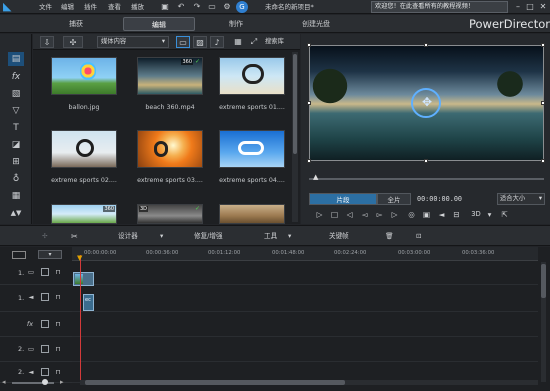 This screenshot has width=550, height=391. What do you see at coordinates (200, 42) in the screenshot?
I see `image-filter-icon: ▨` at bounding box center [200, 42].